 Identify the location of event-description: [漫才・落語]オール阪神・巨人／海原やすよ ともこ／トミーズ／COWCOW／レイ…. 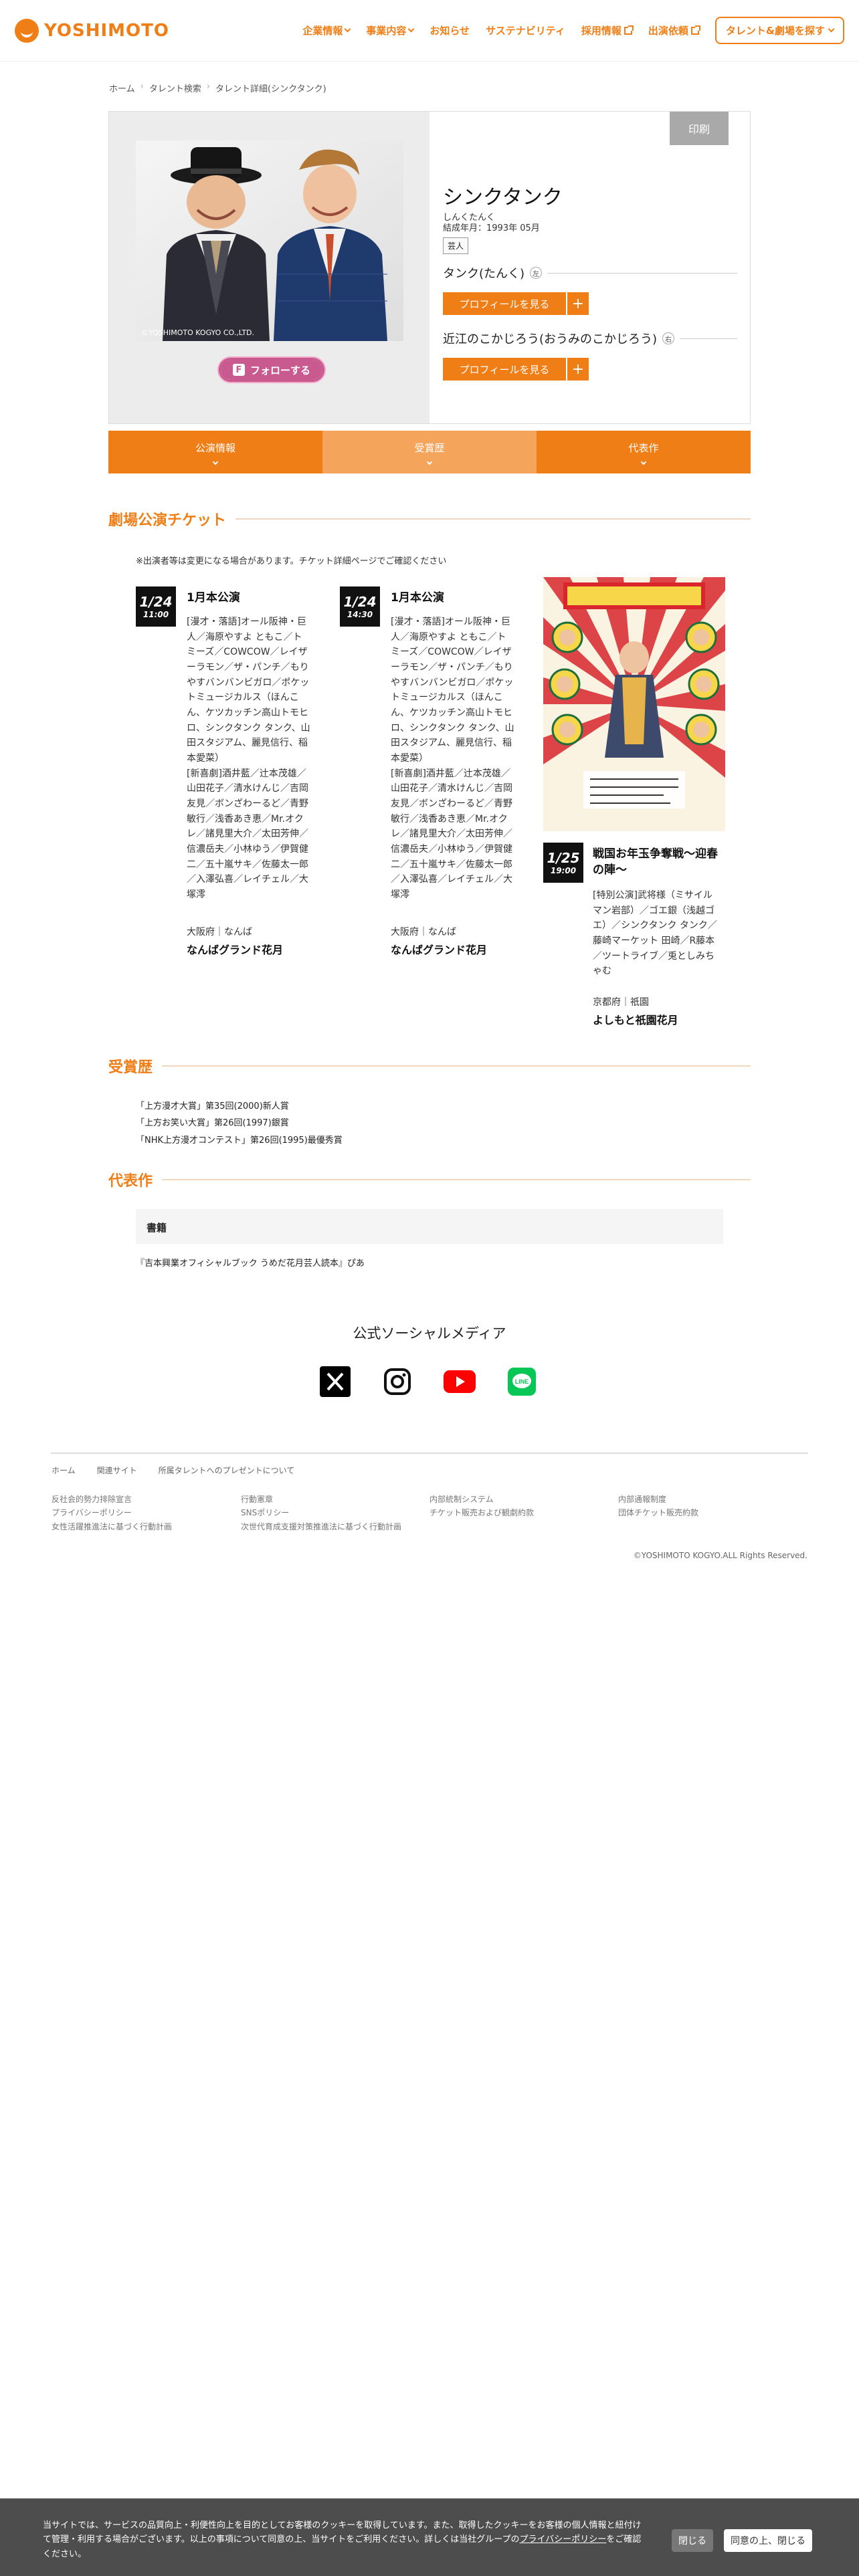
(248, 759).